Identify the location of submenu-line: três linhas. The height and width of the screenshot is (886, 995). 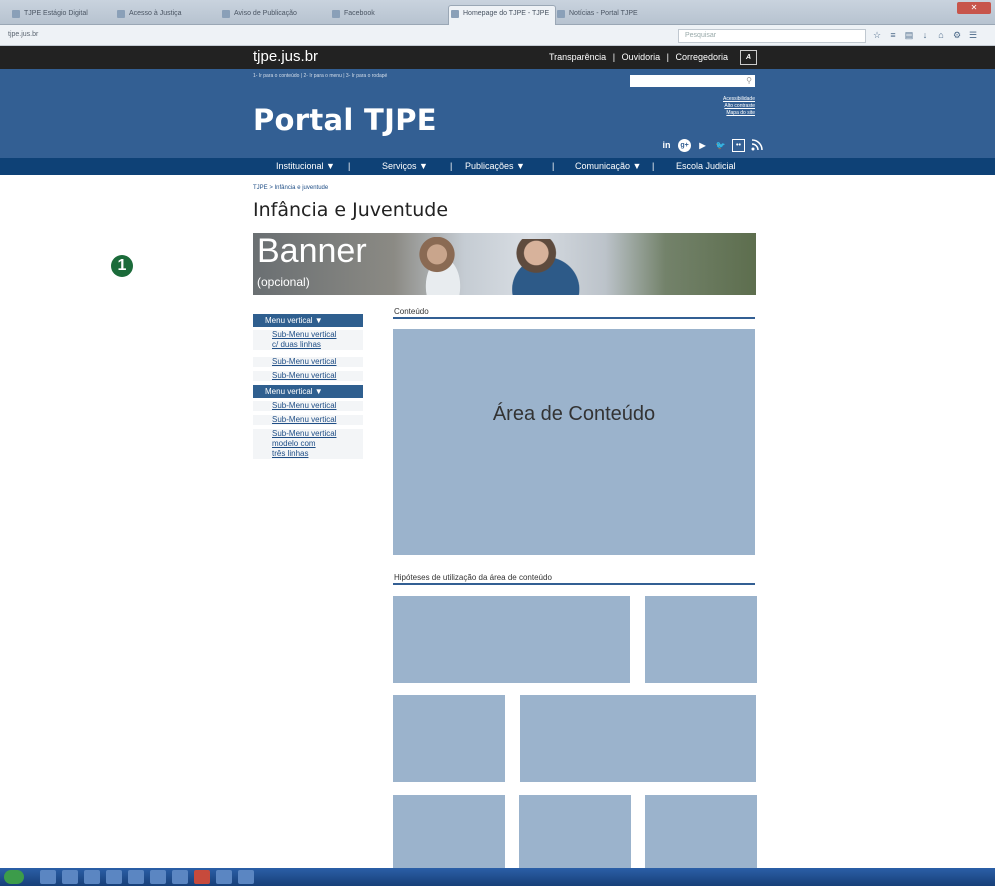
(290, 453).